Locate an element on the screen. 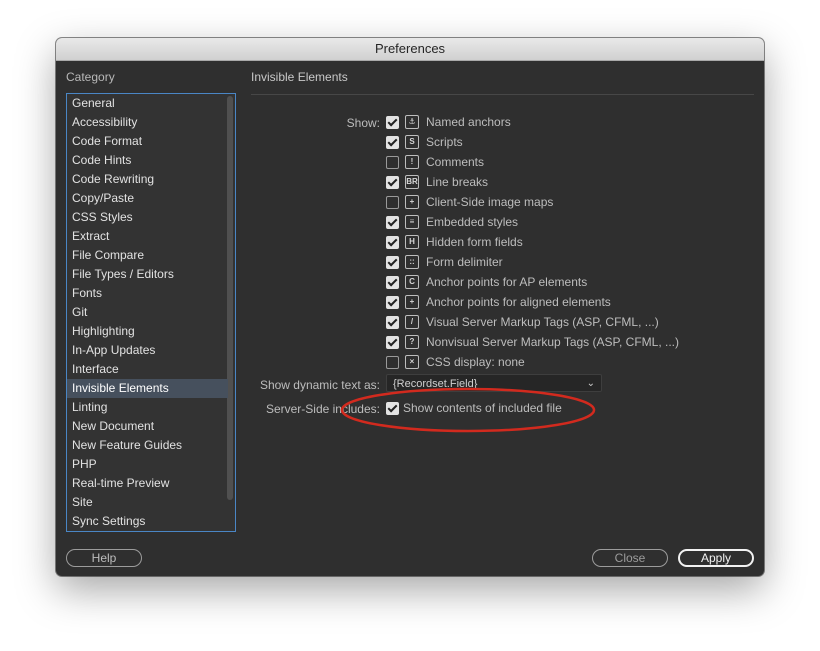 The image size is (820, 651). sidebar-item-git: Git is located at coordinates (147, 312).